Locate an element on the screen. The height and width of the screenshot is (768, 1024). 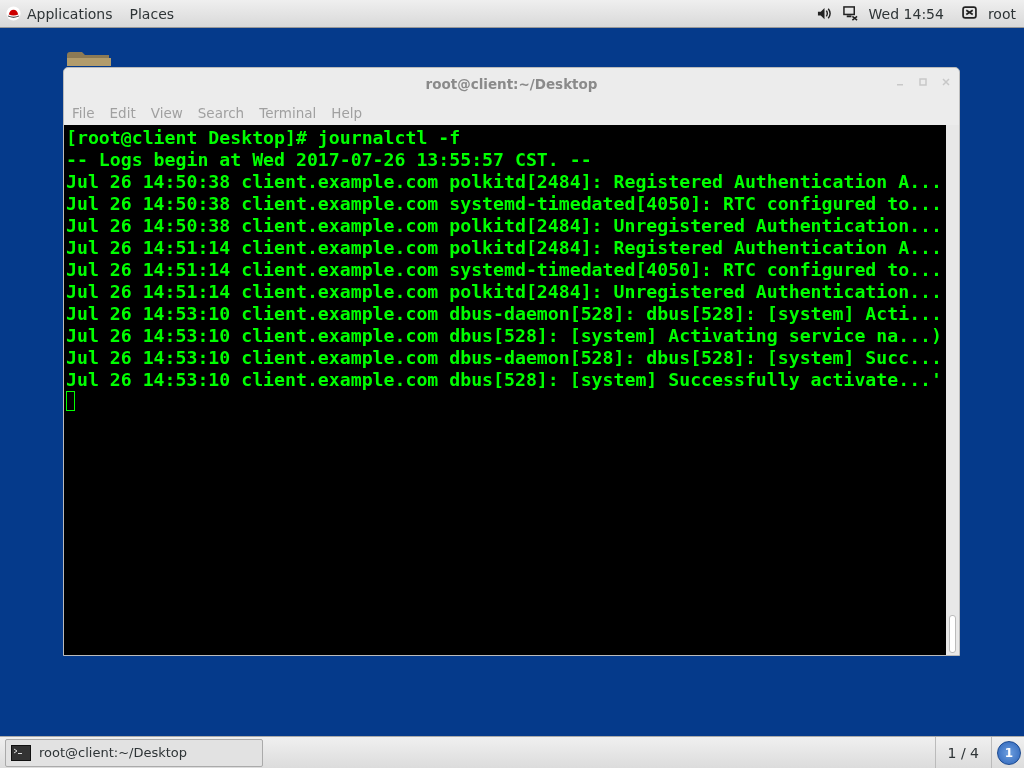
scrollbar is located at coordinates (952, 390).